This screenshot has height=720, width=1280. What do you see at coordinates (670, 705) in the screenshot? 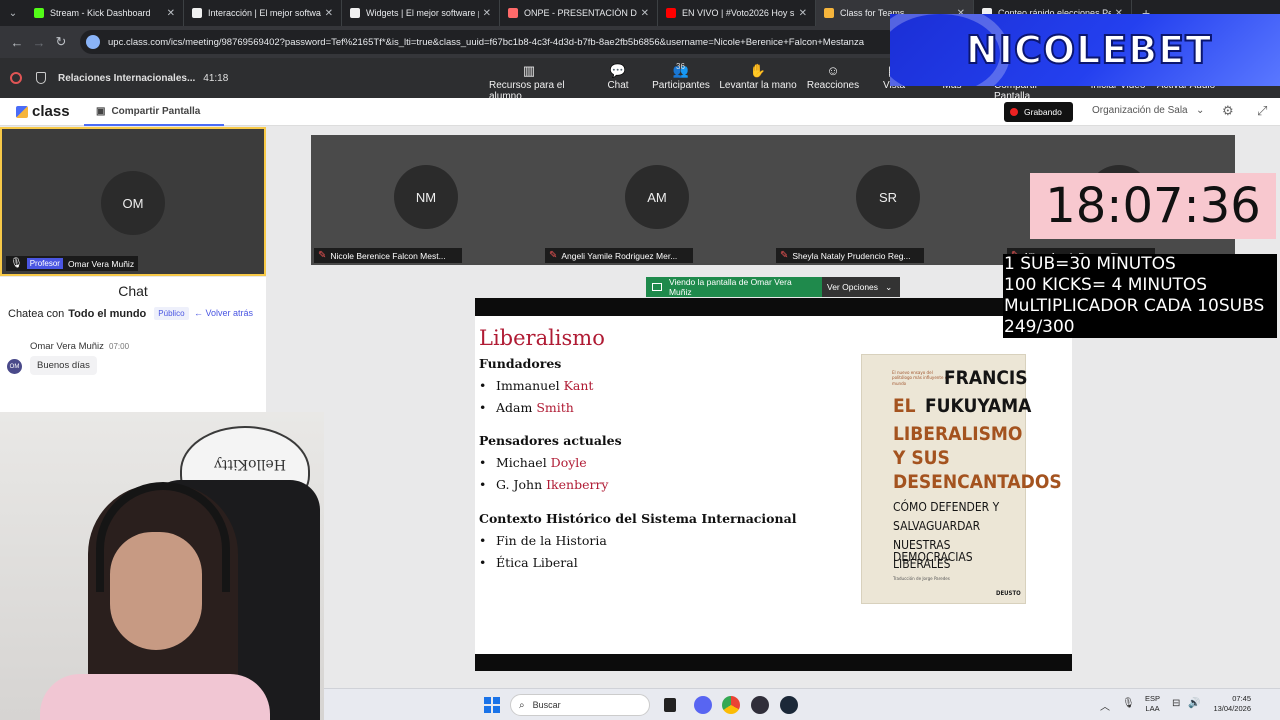
I see `taskbar-file-icon` at bounding box center [670, 705].